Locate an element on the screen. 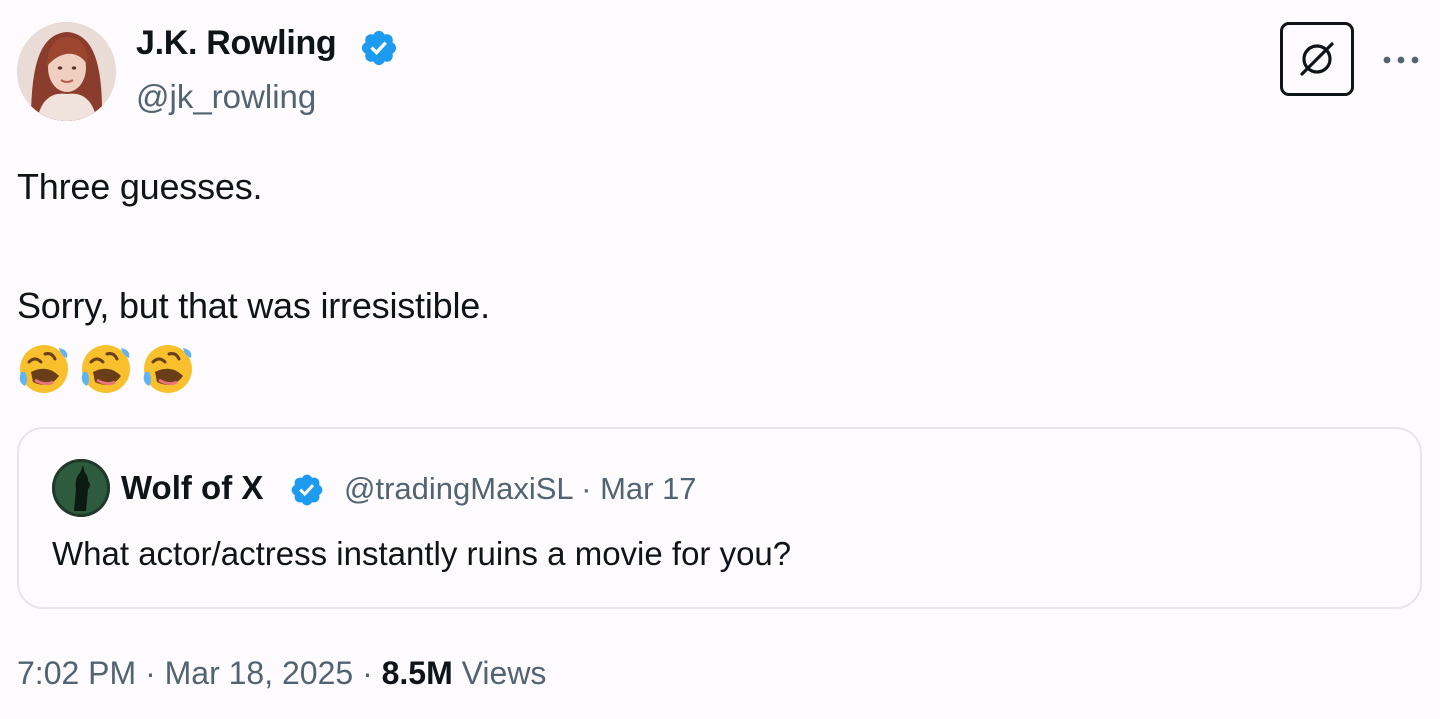 Image resolution: width=1440 pixels, height=719 pixels. author-name: J.K. Rowling is located at coordinates (236, 43).